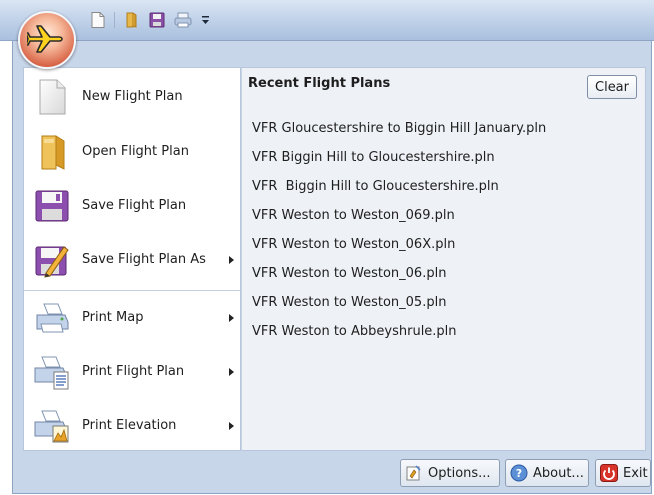 This screenshot has height=495, width=654. Describe the element at coordinates (51, 426) in the screenshot. I see `printer-elevation-icon` at that location.